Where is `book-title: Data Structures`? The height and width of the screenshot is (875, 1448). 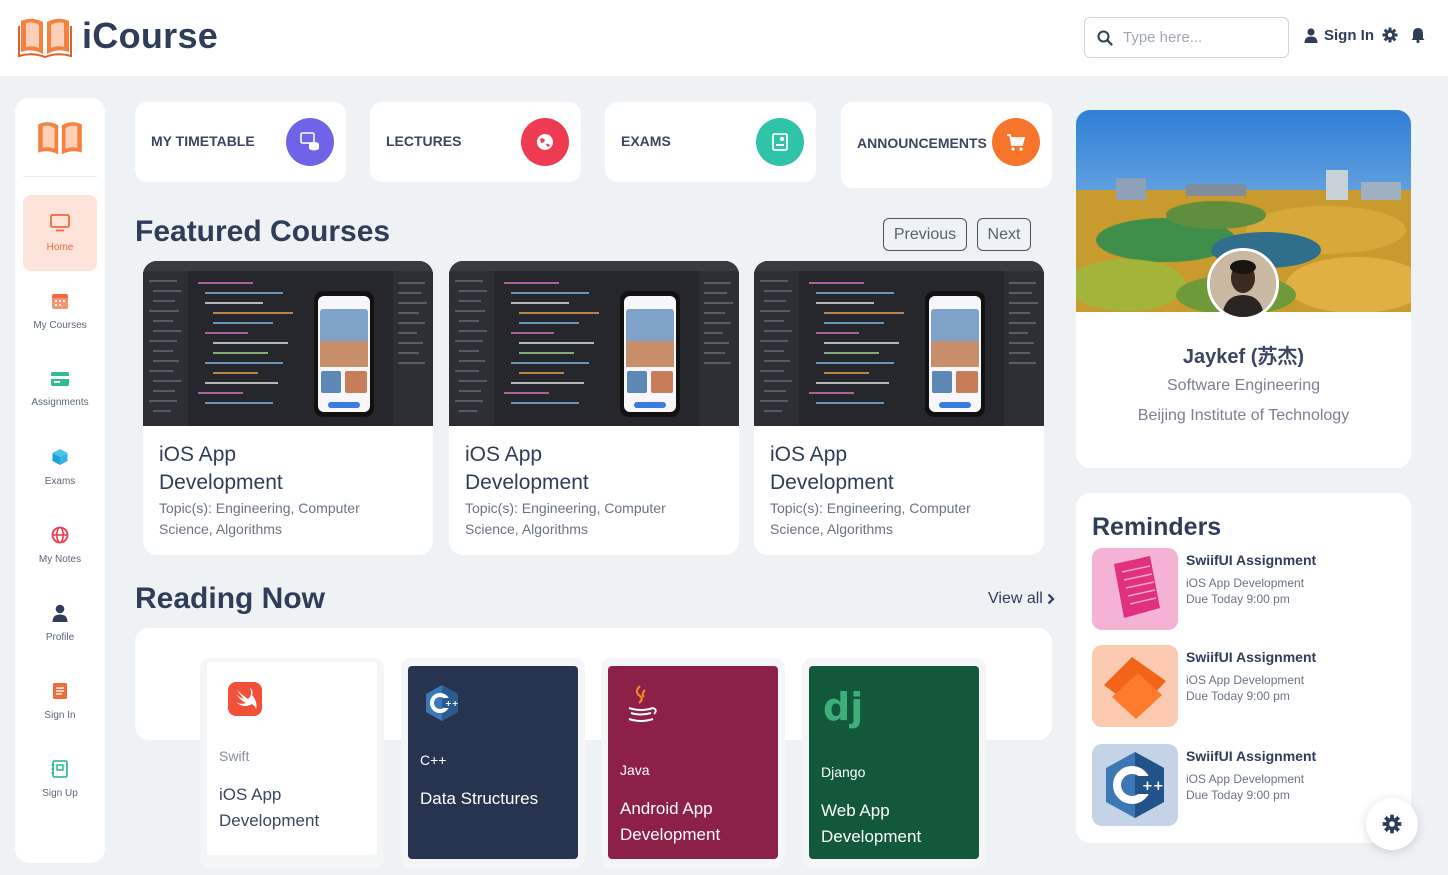
book-title: Data Structures is located at coordinates (479, 798).